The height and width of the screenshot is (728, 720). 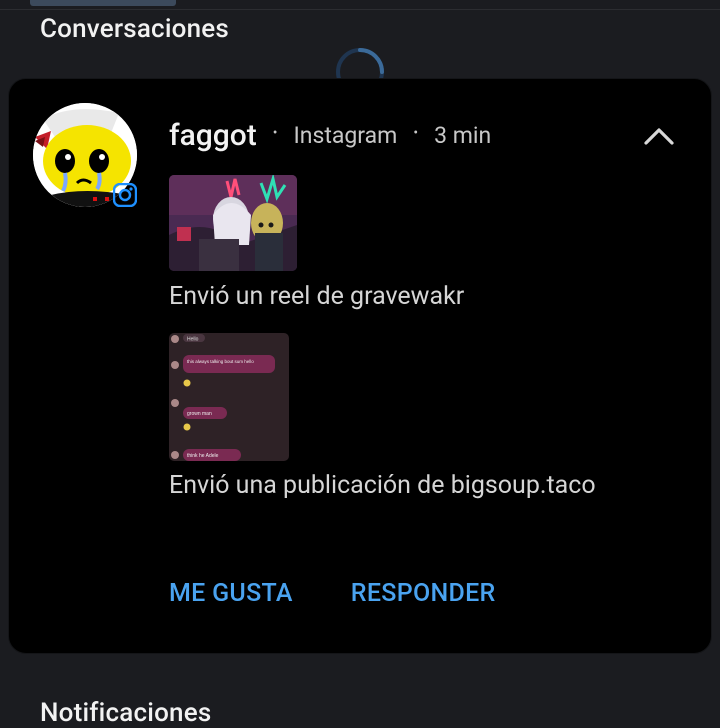 I want to click on chat-line: grown man, so click(x=199, y=414).